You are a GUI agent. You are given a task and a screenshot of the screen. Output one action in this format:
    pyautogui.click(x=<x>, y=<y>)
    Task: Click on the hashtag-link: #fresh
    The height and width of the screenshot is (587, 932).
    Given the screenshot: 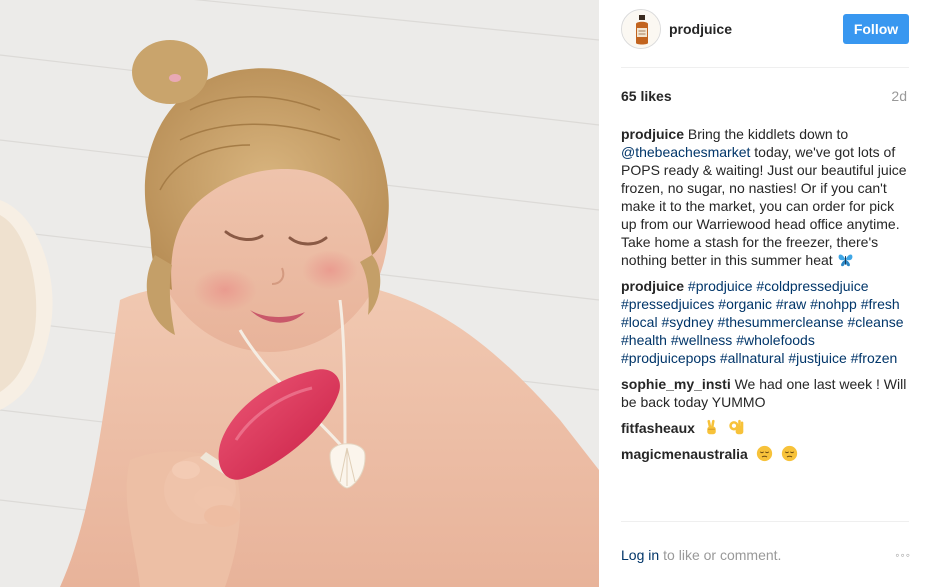 What is the action you would take?
    pyautogui.click(x=880, y=304)
    